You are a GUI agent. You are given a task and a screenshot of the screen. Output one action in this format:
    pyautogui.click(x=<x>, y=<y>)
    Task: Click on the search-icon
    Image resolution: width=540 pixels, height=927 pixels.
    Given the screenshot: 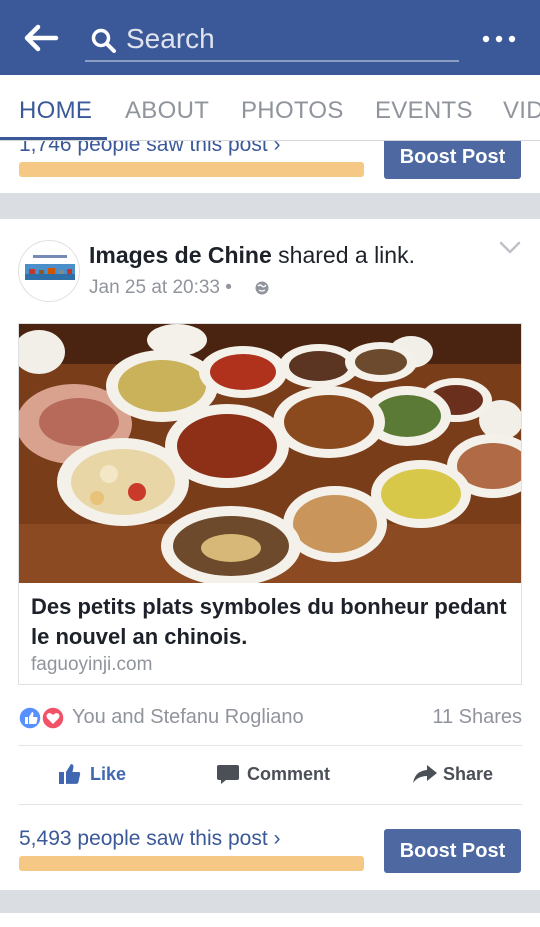 What is the action you would take?
    pyautogui.click(x=103, y=40)
    